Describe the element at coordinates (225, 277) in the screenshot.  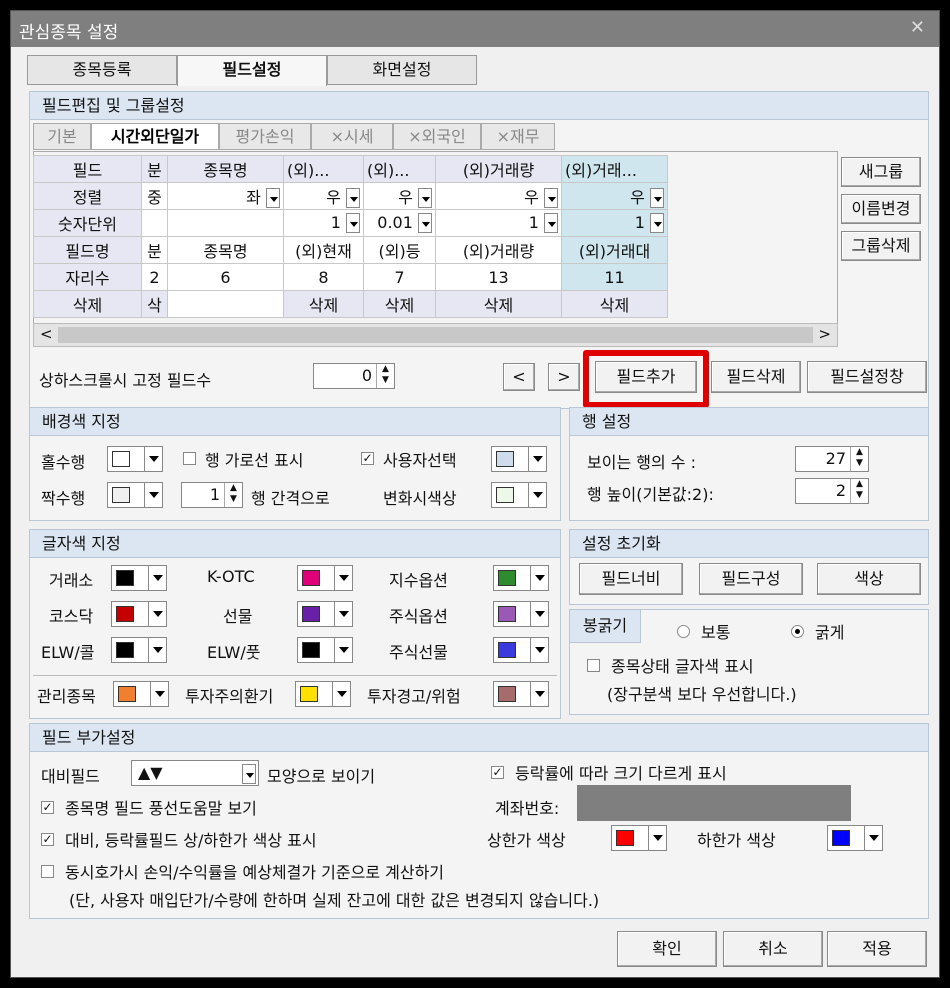
I see `grid-cell: 6` at that location.